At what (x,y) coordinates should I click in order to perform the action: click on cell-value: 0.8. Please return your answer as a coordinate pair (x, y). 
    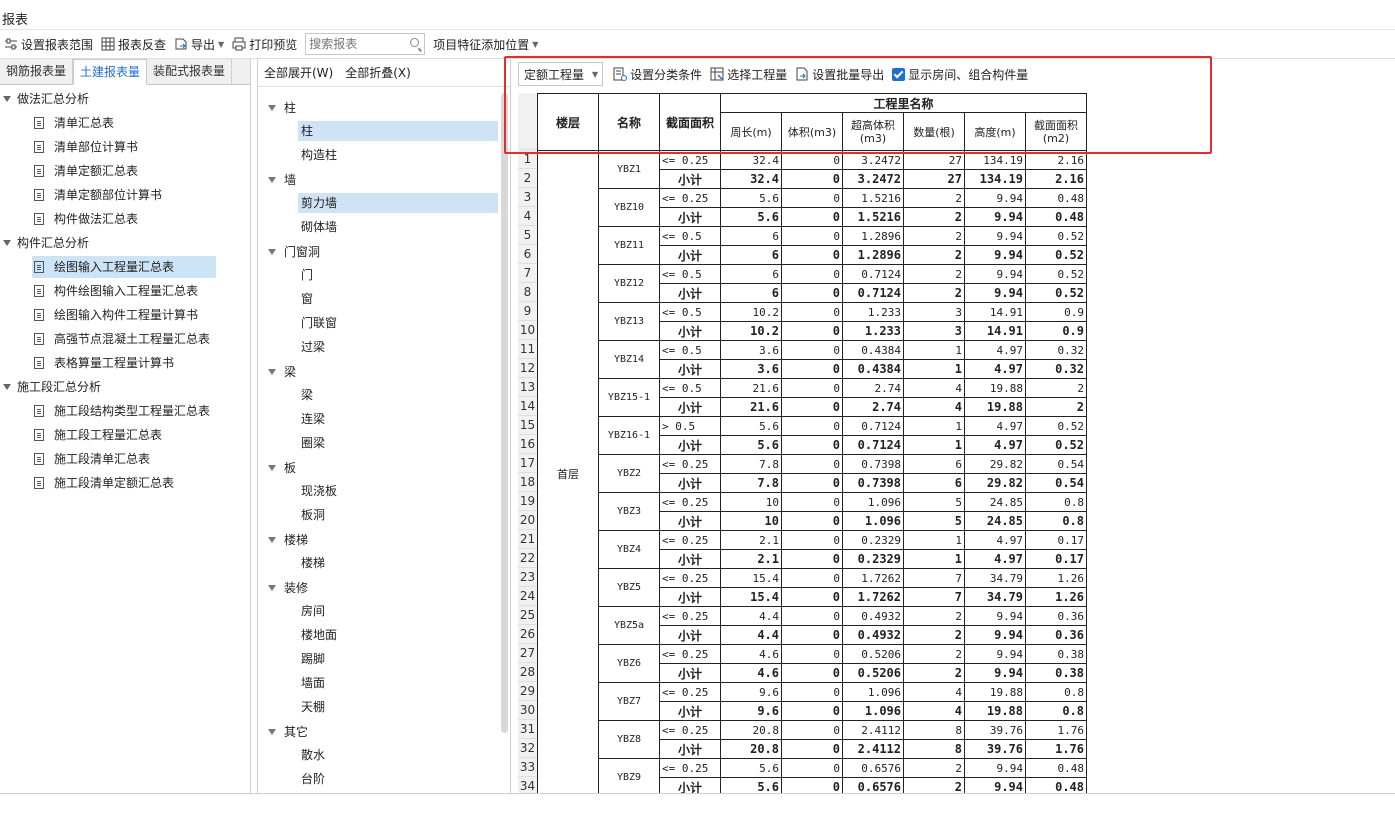
    Looking at the image, I should click on (1056, 692).